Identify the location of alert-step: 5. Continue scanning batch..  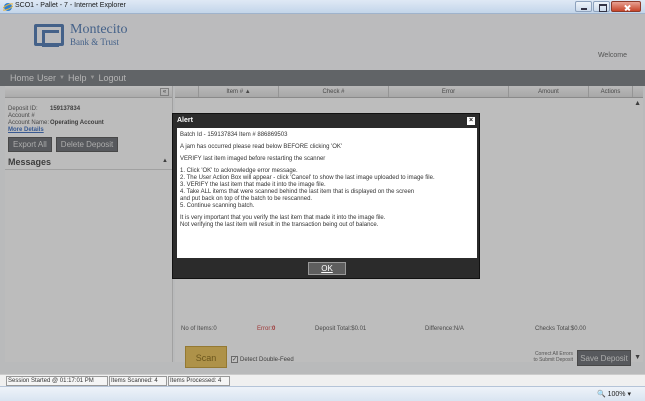
(217, 206).